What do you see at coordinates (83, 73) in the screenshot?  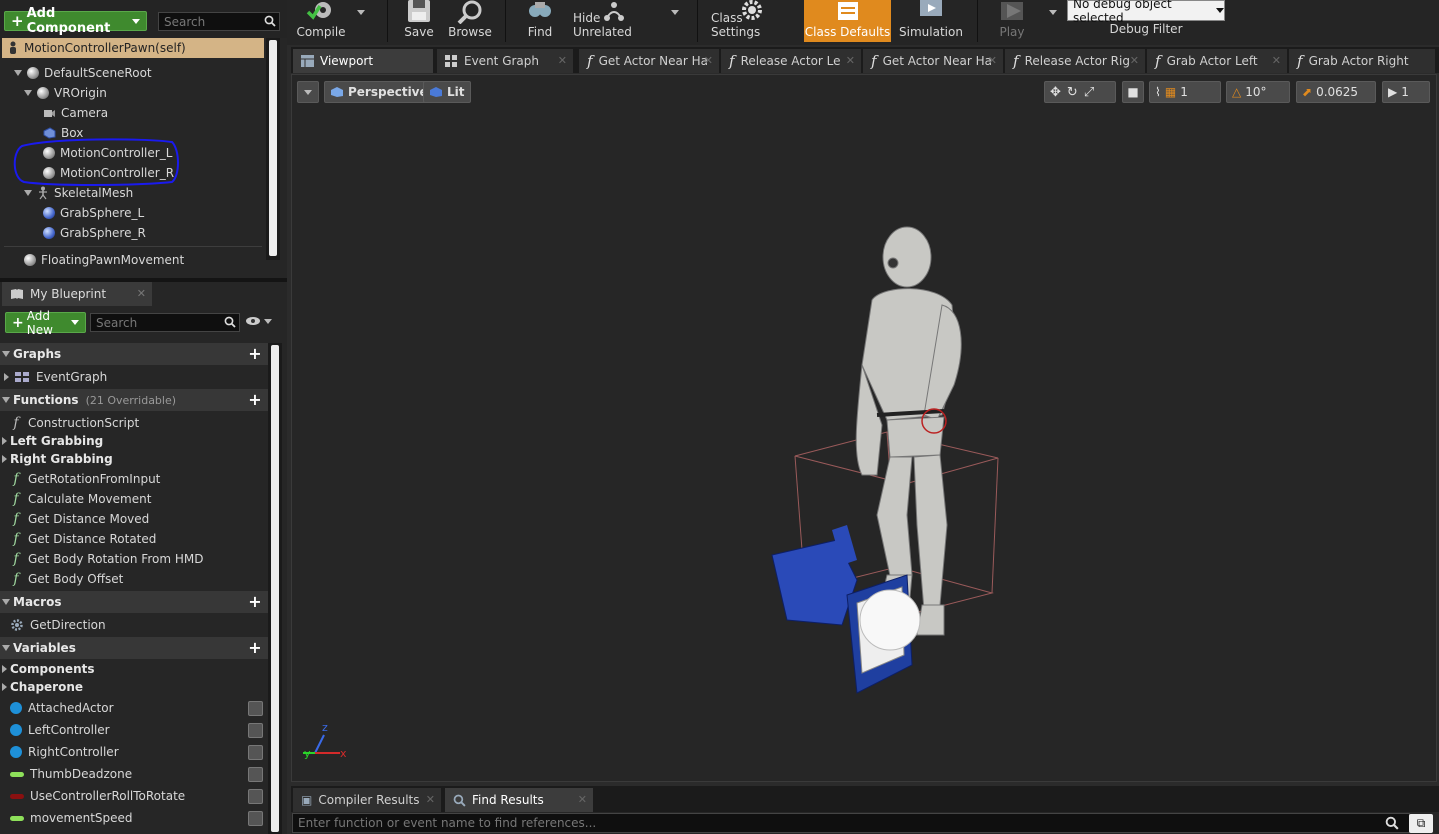 I see `tree-item-defaultsceneroot: DefaultSceneRoot` at bounding box center [83, 73].